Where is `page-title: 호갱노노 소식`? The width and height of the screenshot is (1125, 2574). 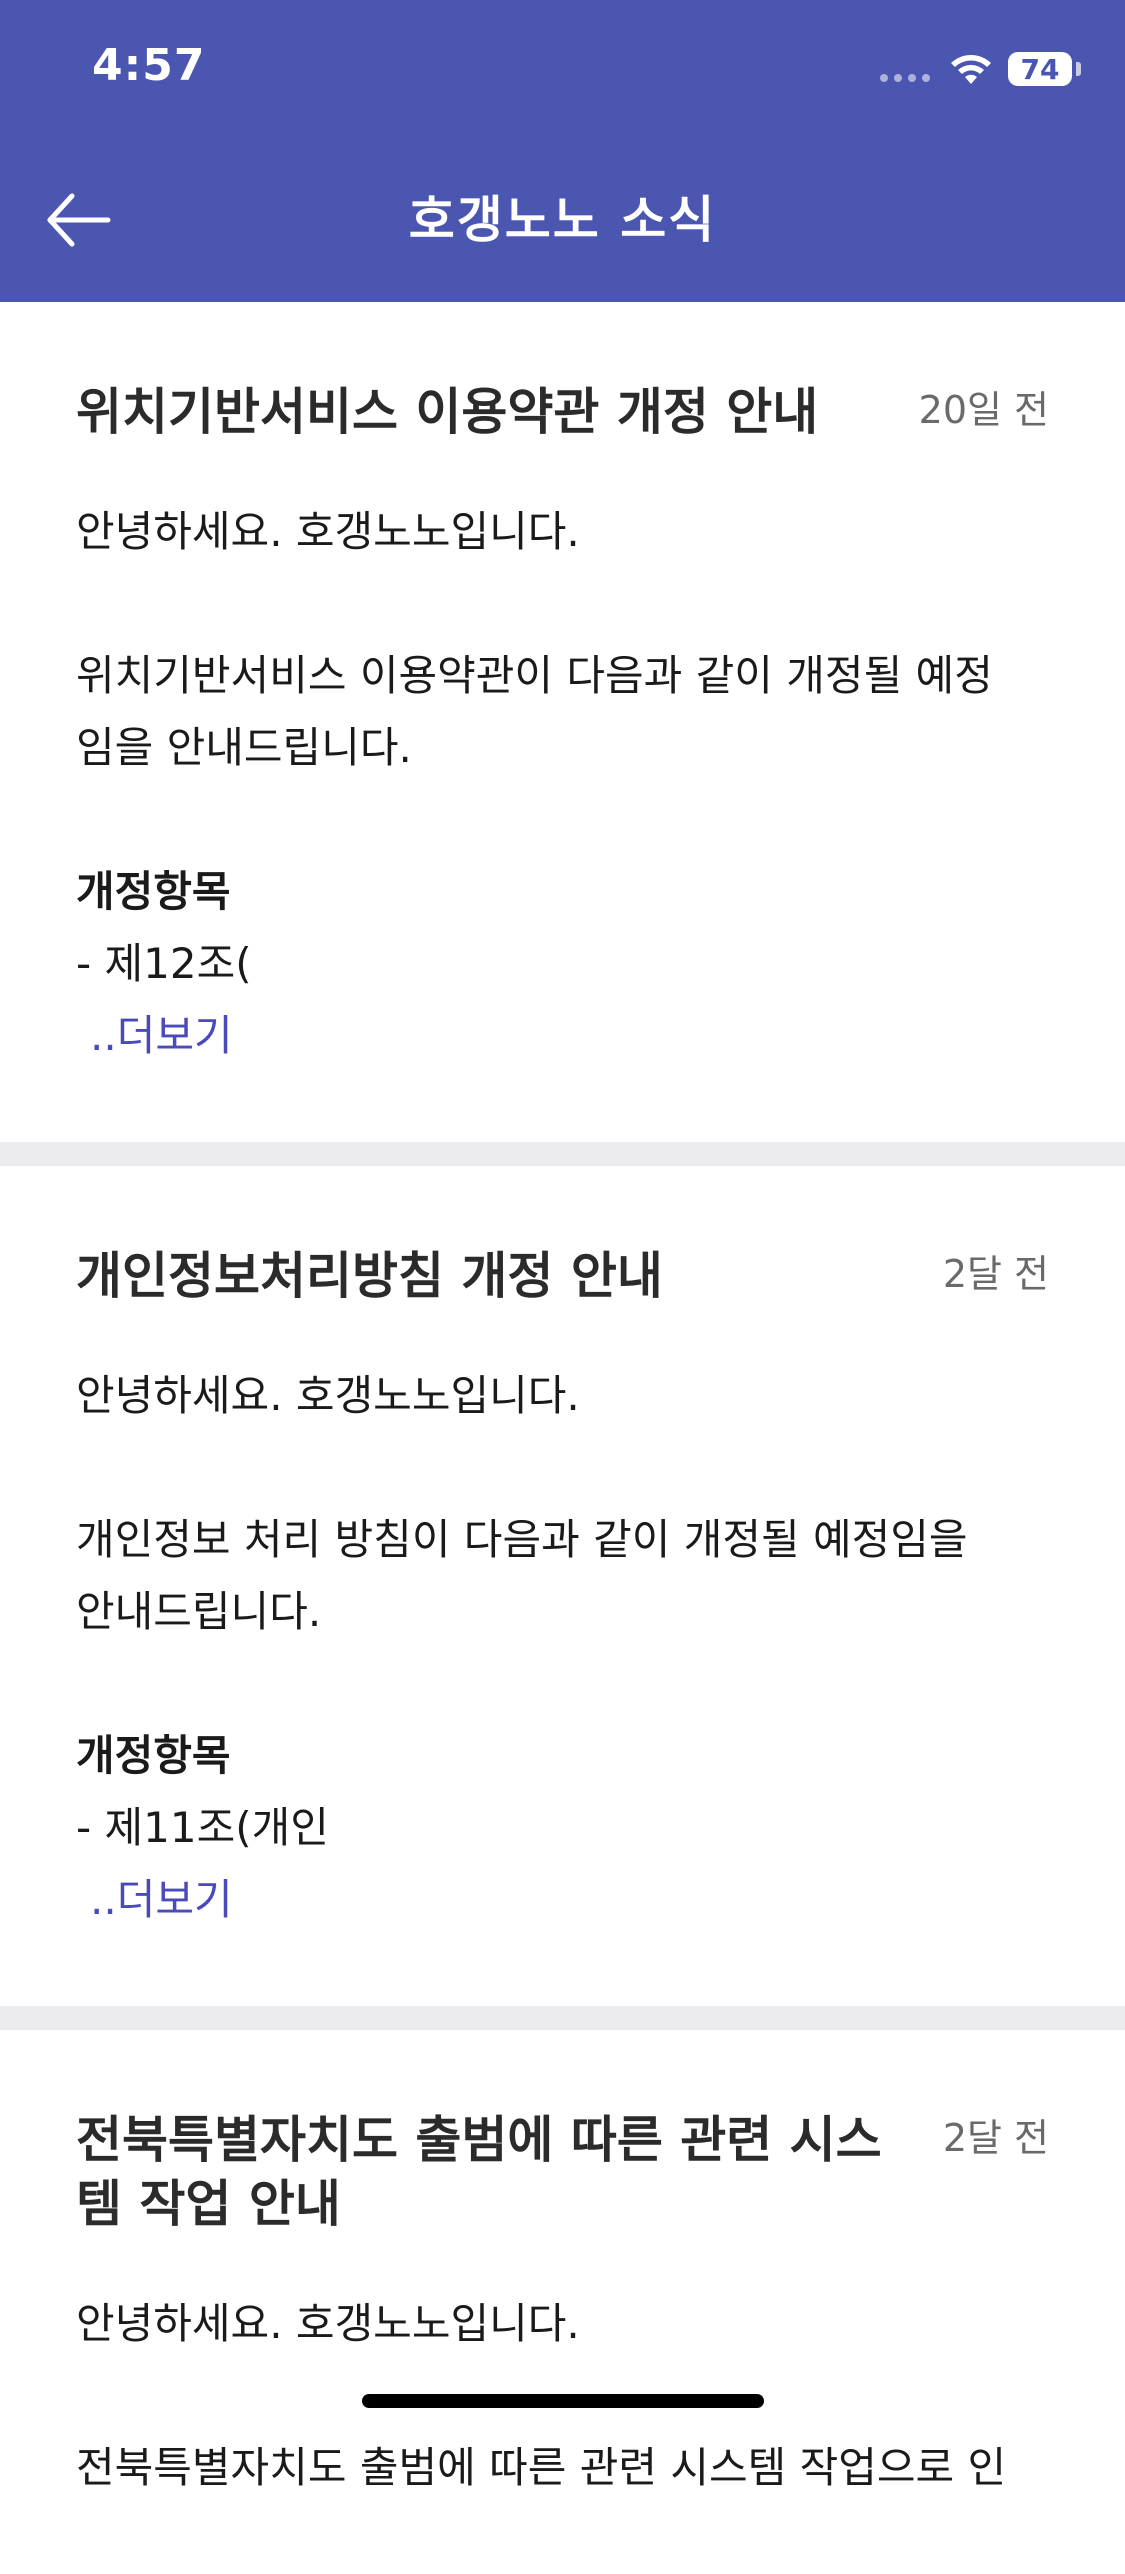 page-title: 호갱노노 소식 is located at coordinates (562, 220).